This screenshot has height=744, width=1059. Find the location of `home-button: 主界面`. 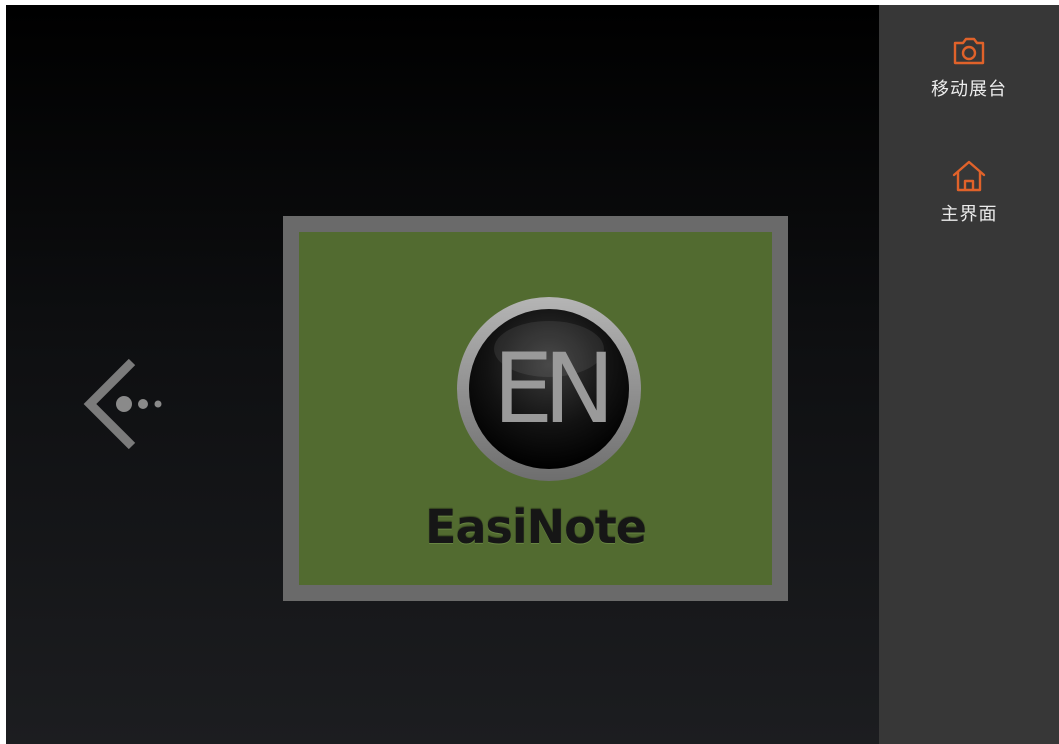

home-button: 主界面 is located at coordinates (969, 191).